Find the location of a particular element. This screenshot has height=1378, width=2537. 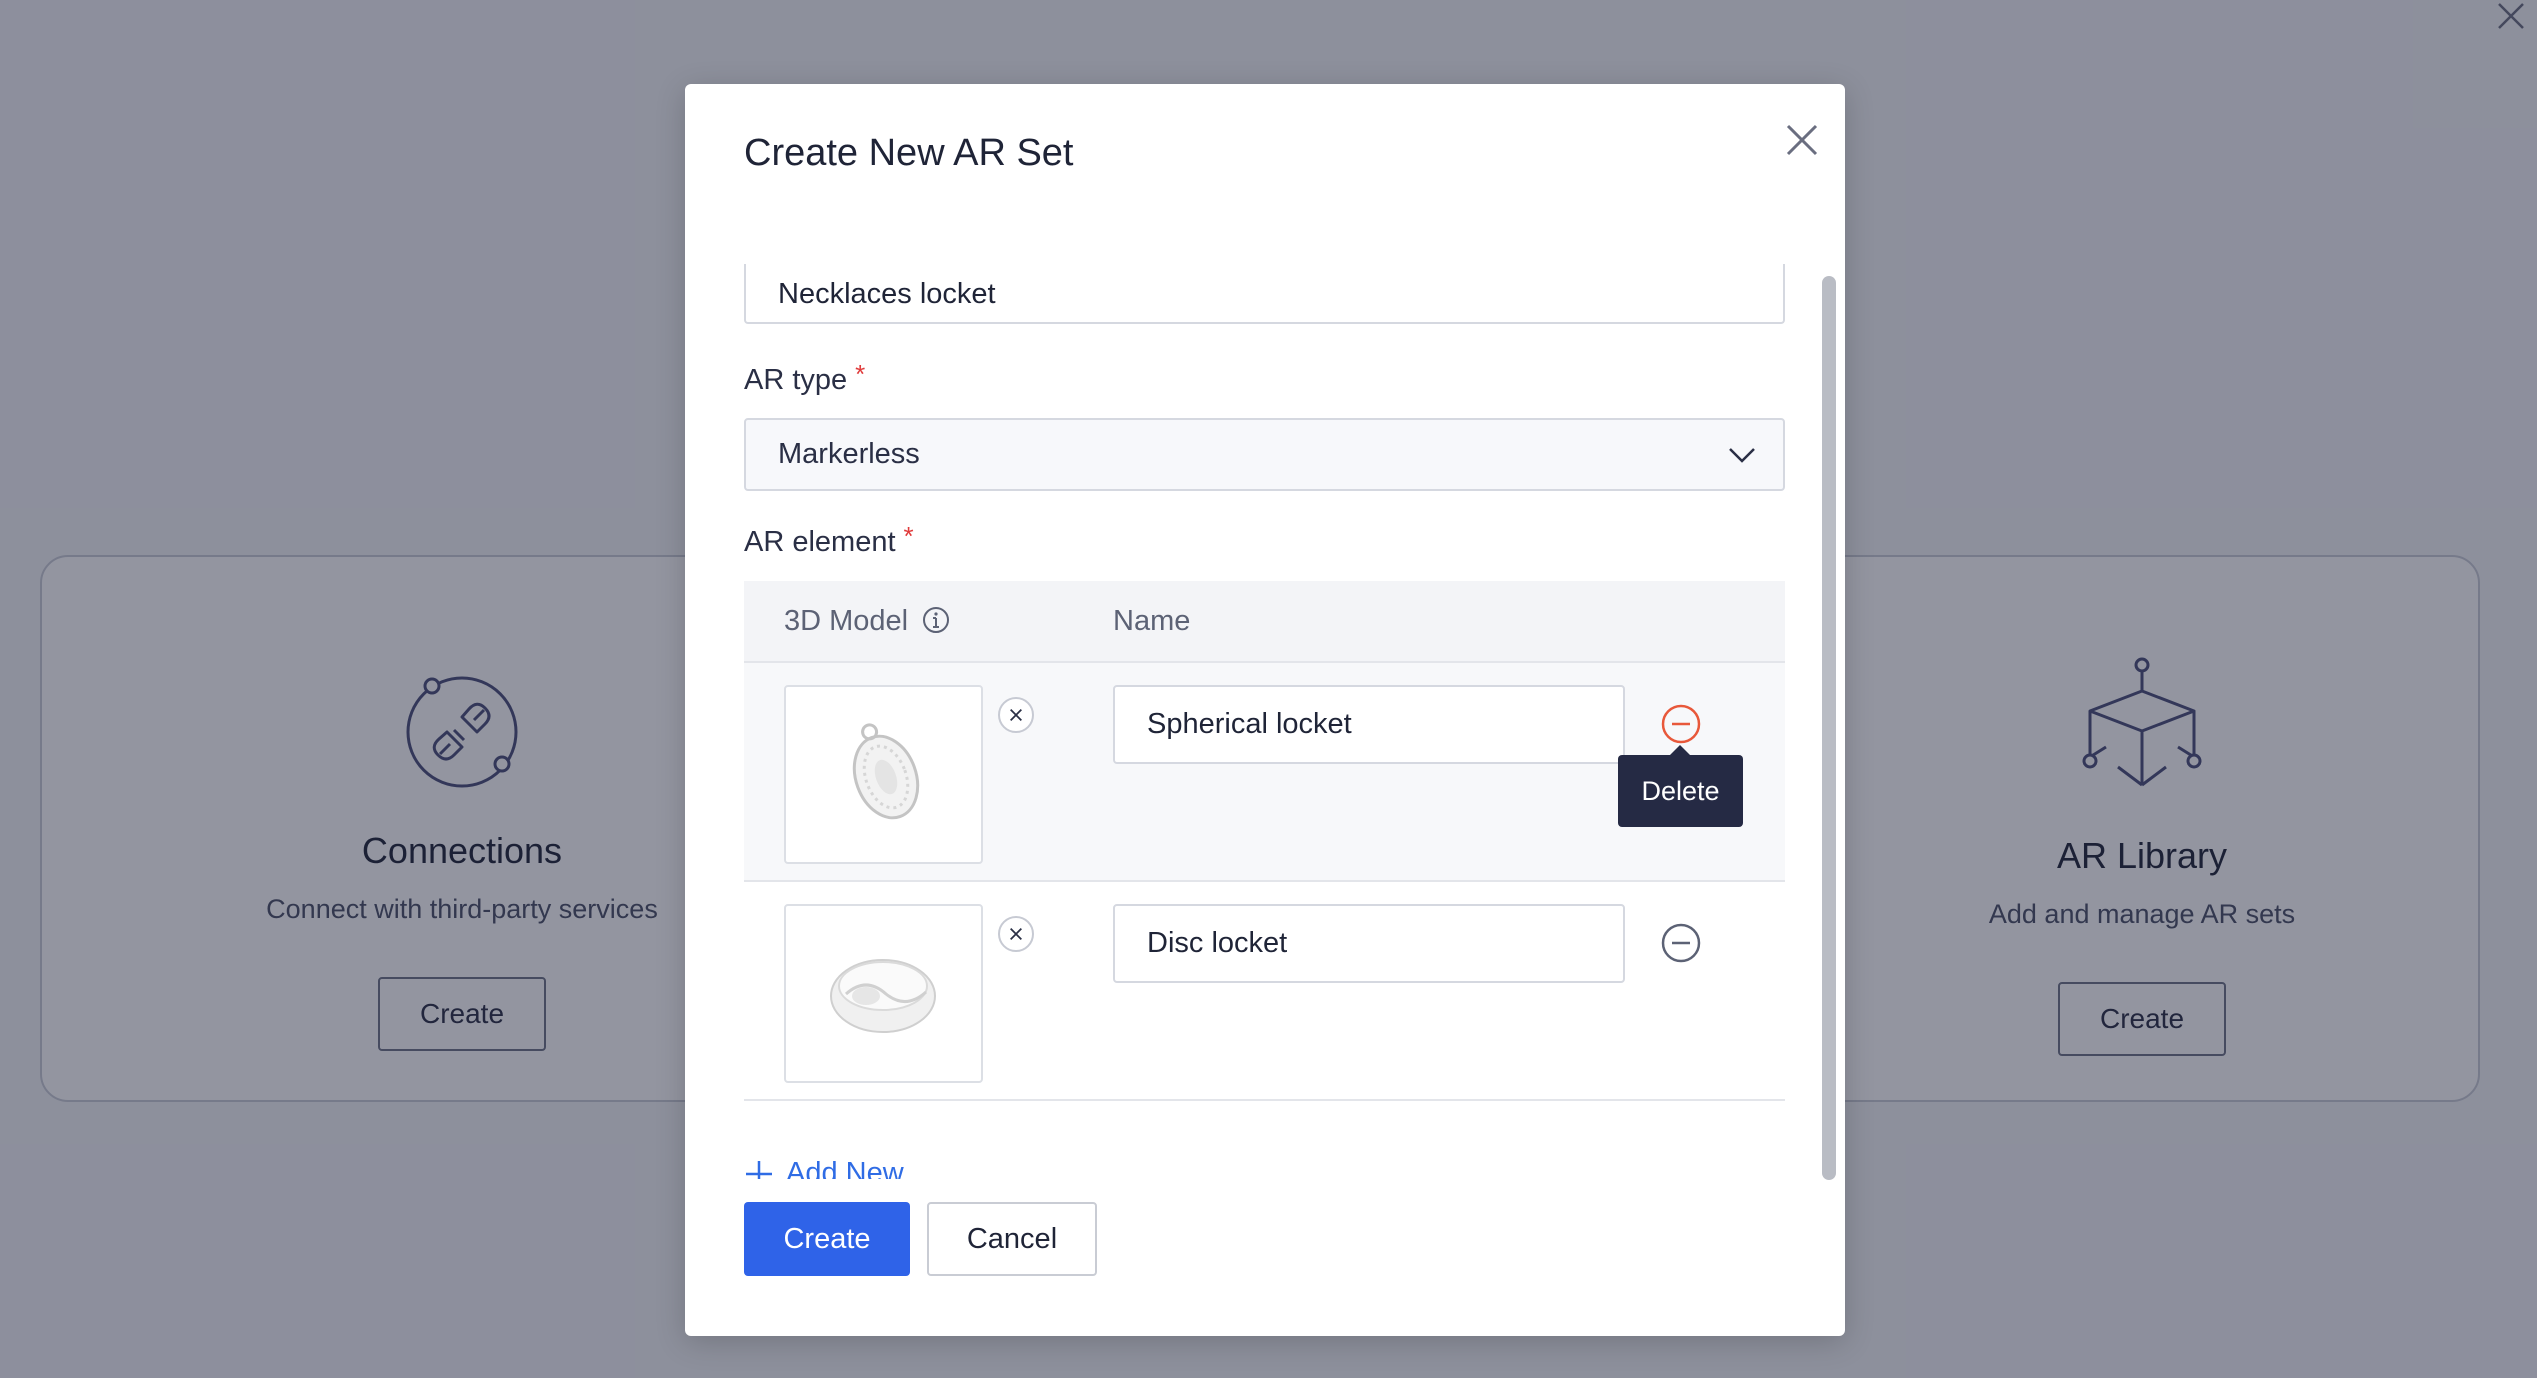

spherical-locket-thumbnail is located at coordinates (909, 774).